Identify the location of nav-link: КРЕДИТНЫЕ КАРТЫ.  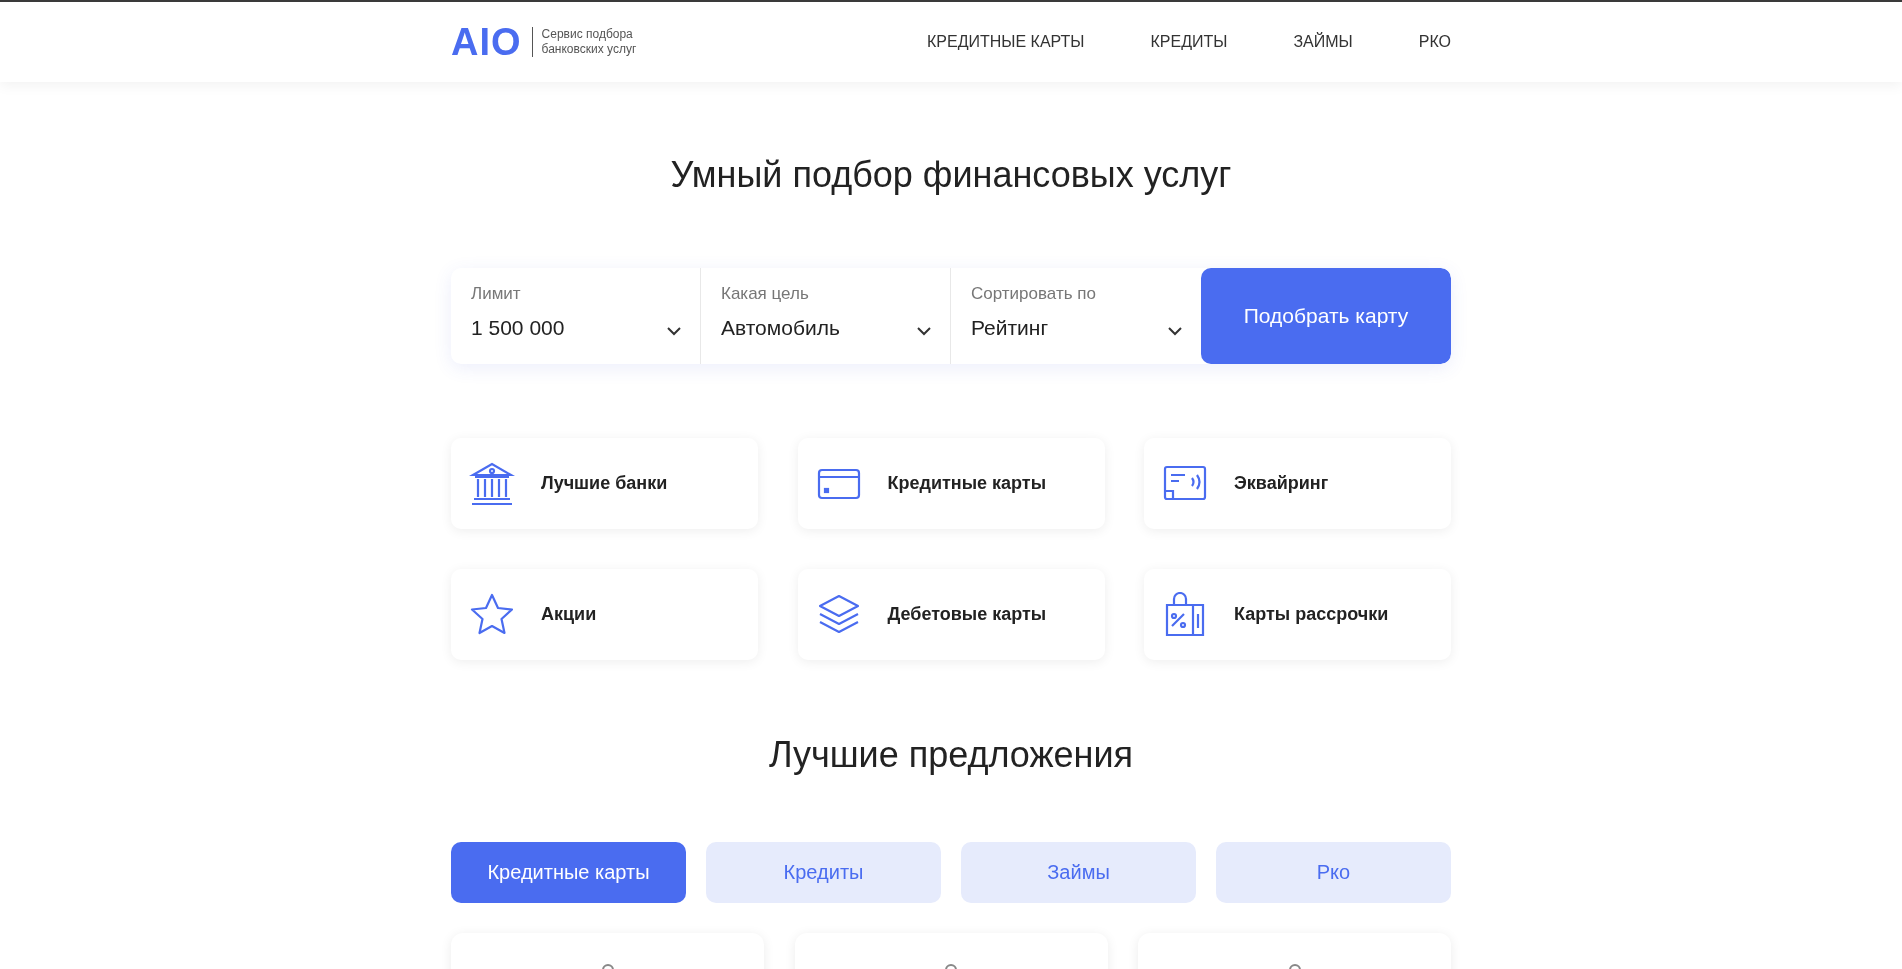
(1005, 42).